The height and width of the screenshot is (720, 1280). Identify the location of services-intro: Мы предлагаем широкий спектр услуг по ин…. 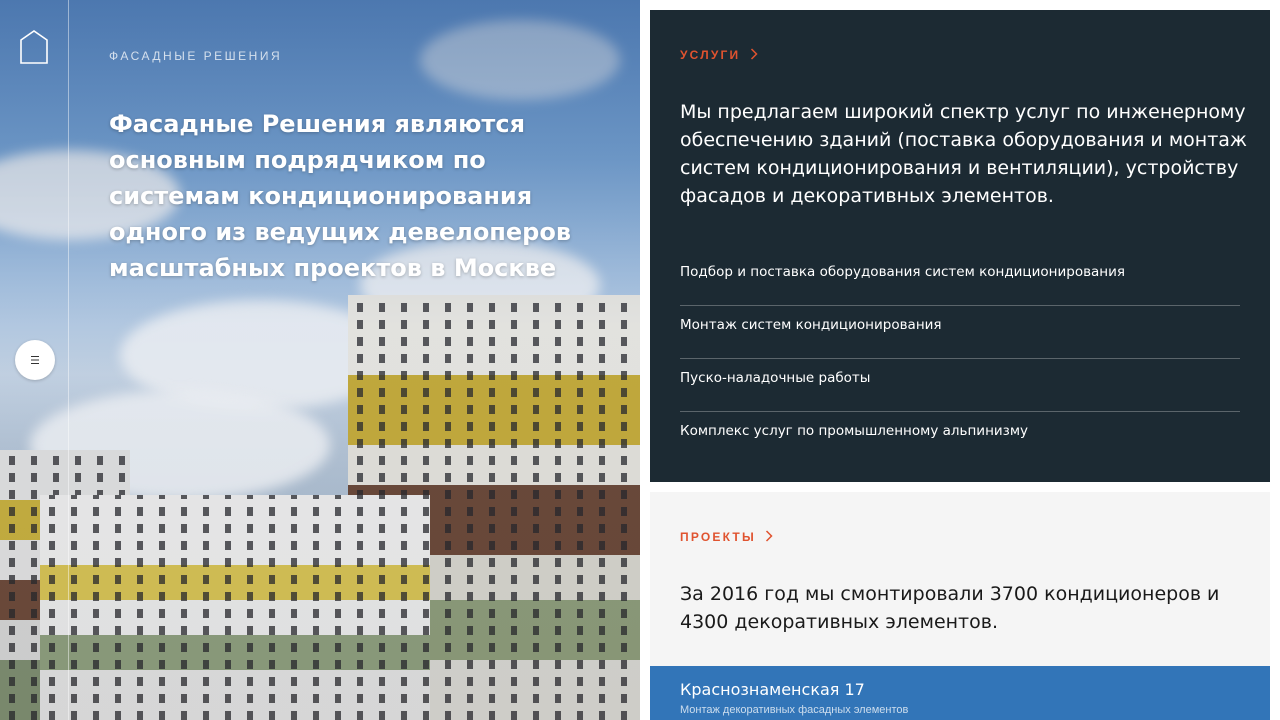
(964, 154).